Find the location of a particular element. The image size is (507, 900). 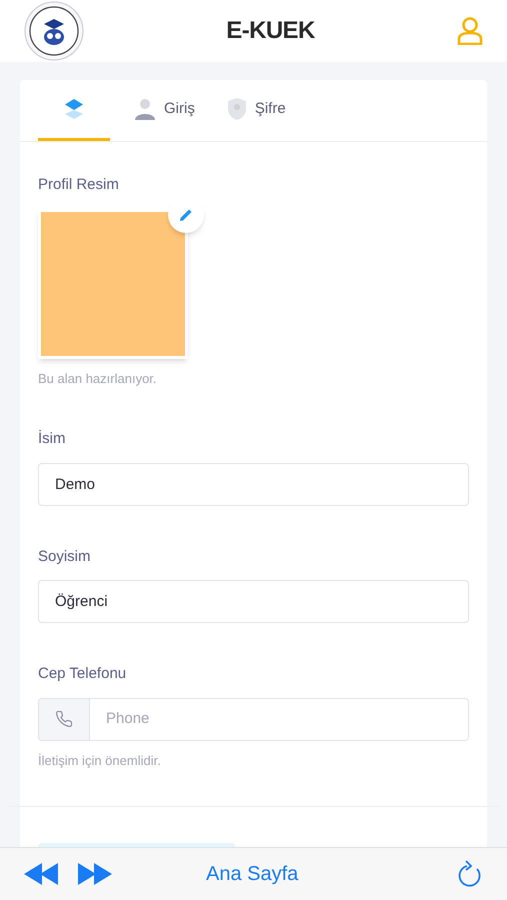

hint-text: İletişim için önemlidir. is located at coordinates (100, 761).